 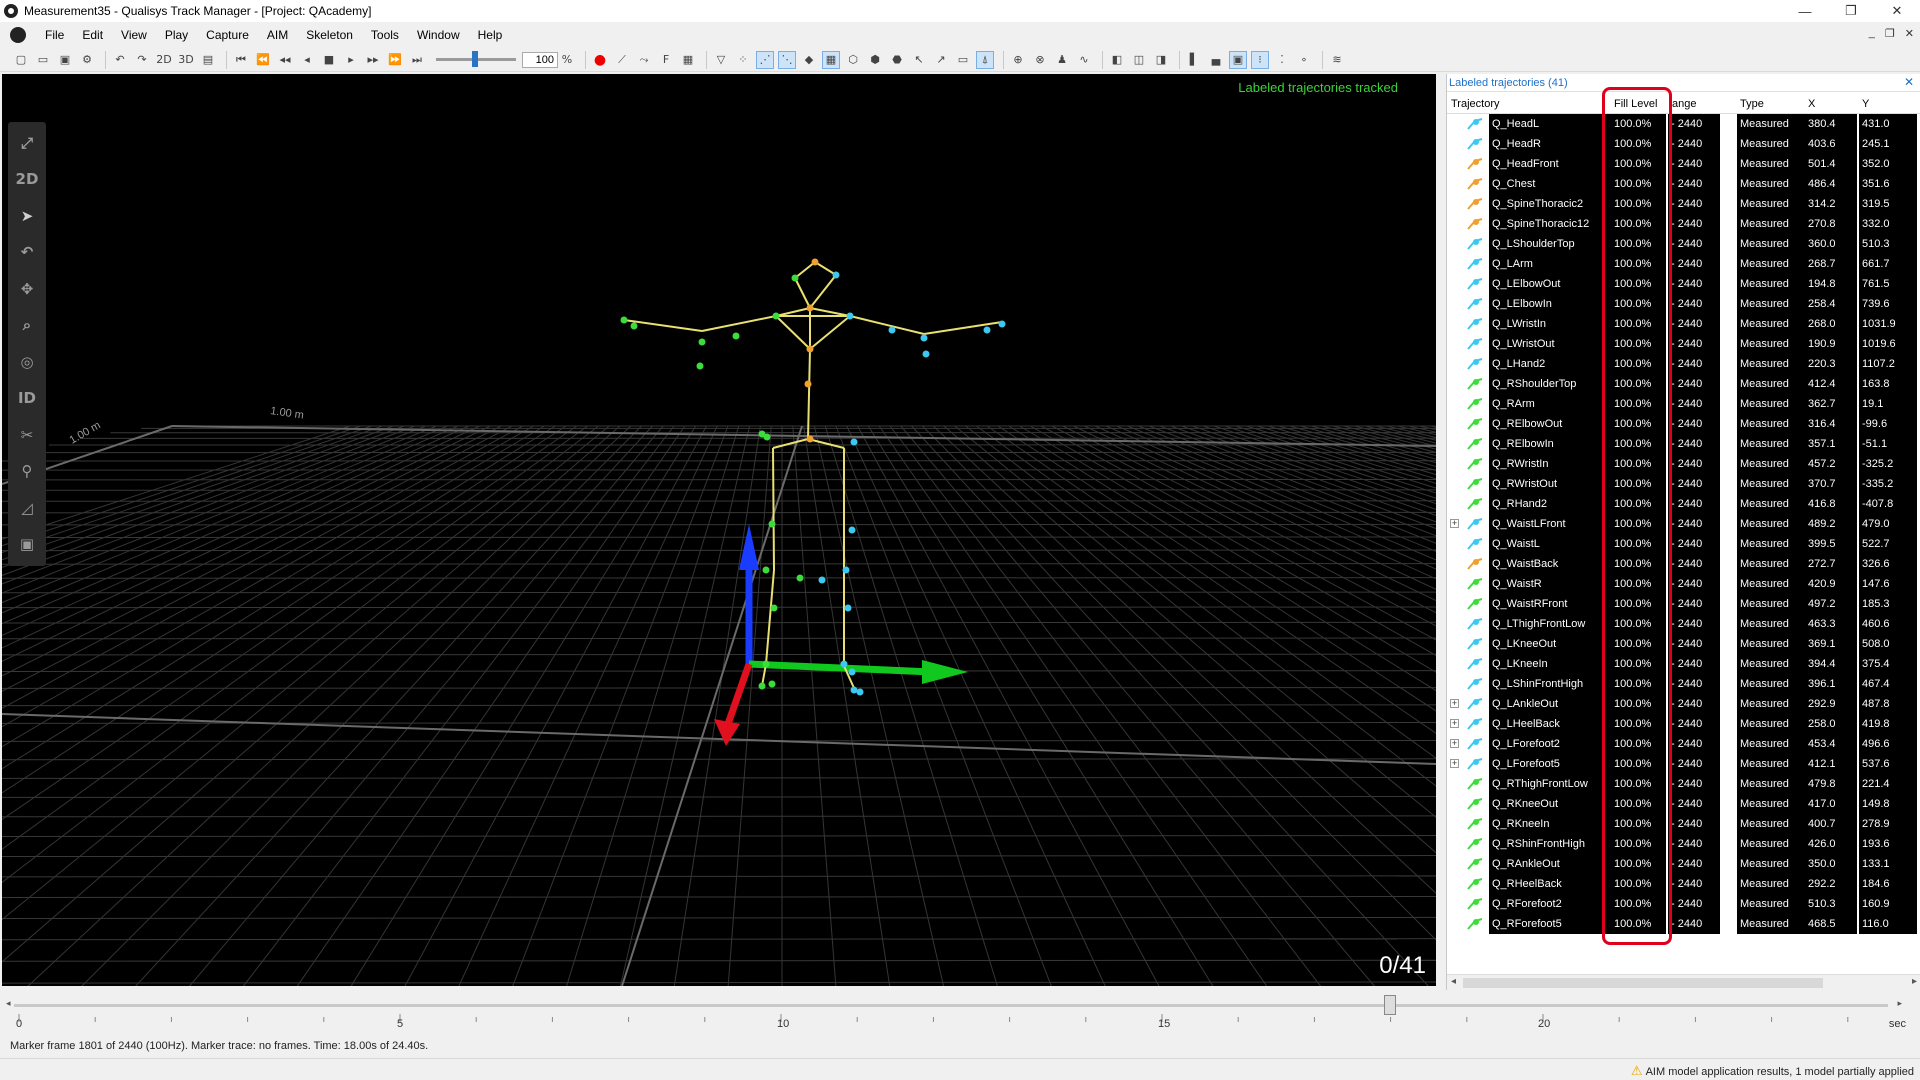 What do you see at coordinates (1062, 60) in the screenshot?
I see `figure-icon: ♟` at bounding box center [1062, 60].